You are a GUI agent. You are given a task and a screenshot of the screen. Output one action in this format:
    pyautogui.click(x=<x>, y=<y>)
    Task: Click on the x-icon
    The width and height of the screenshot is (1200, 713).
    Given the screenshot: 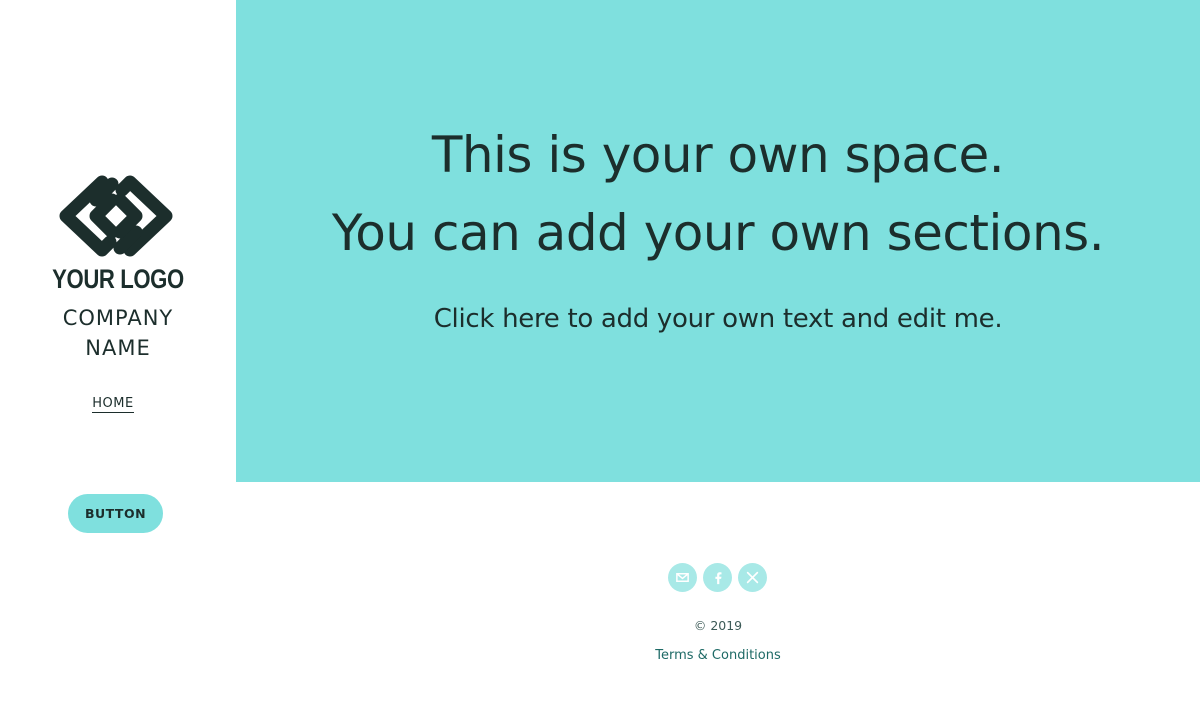 What is the action you would take?
    pyautogui.click(x=752, y=577)
    